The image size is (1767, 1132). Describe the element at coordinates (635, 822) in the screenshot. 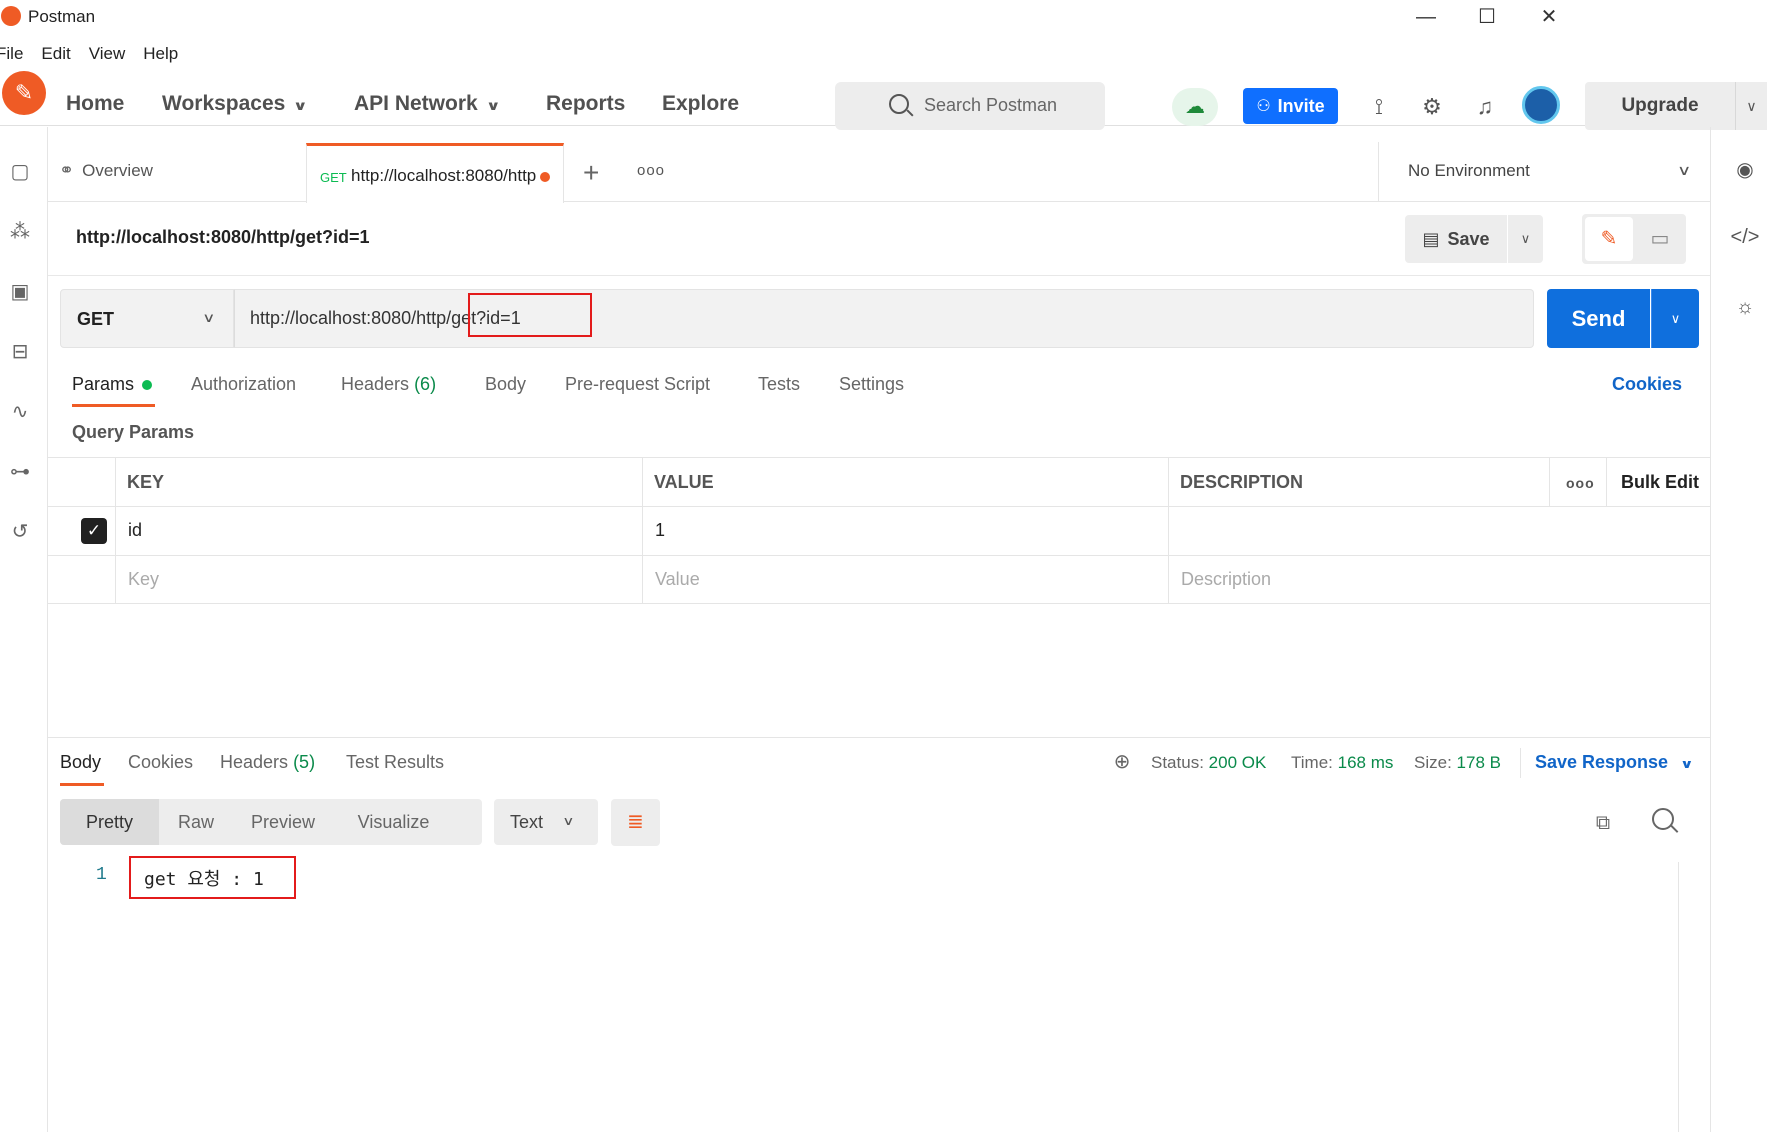

I see `wrap-lines-icon: ≣` at that location.